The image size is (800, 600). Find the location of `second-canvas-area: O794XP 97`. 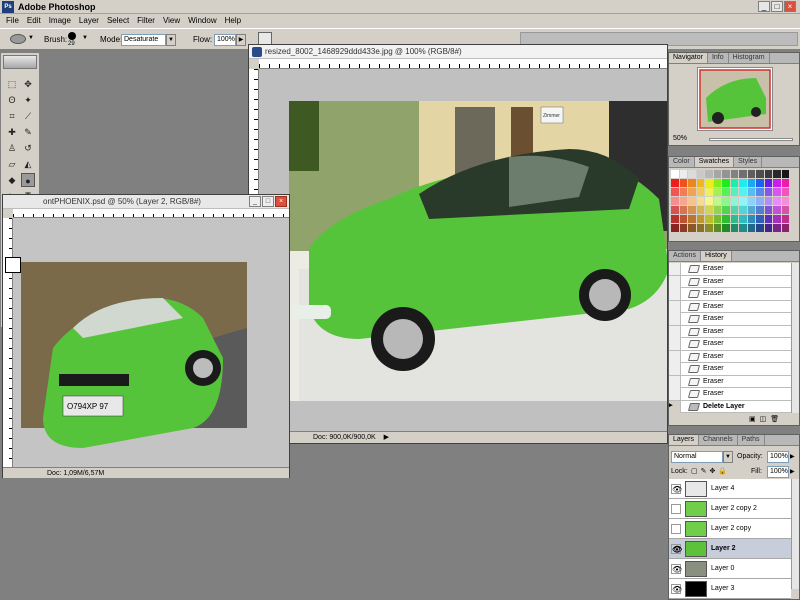

second-canvas-area: O794XP 97 is located at coordinates (151, 343).